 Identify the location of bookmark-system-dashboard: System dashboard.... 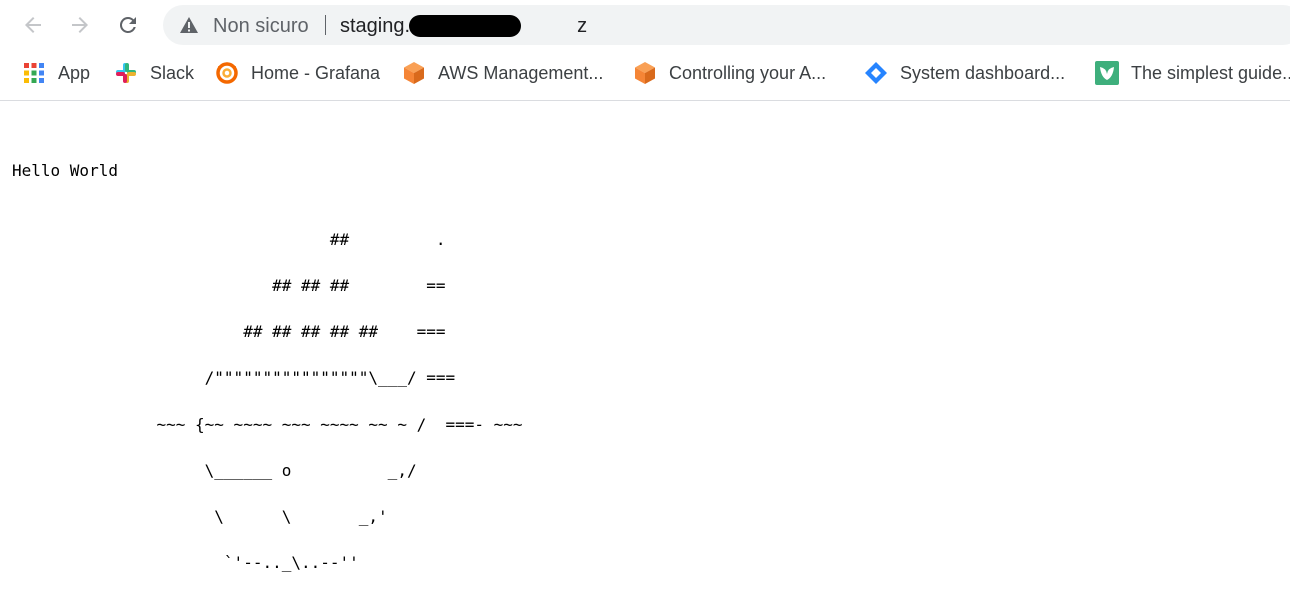
(964, 73).